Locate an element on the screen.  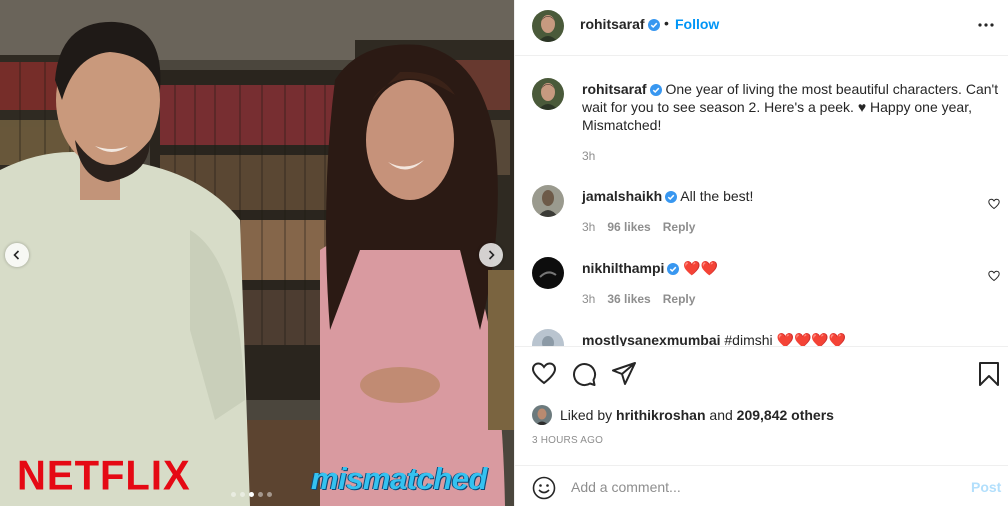
comment-username: jamalshaikh is located at coordinates (622, 196).